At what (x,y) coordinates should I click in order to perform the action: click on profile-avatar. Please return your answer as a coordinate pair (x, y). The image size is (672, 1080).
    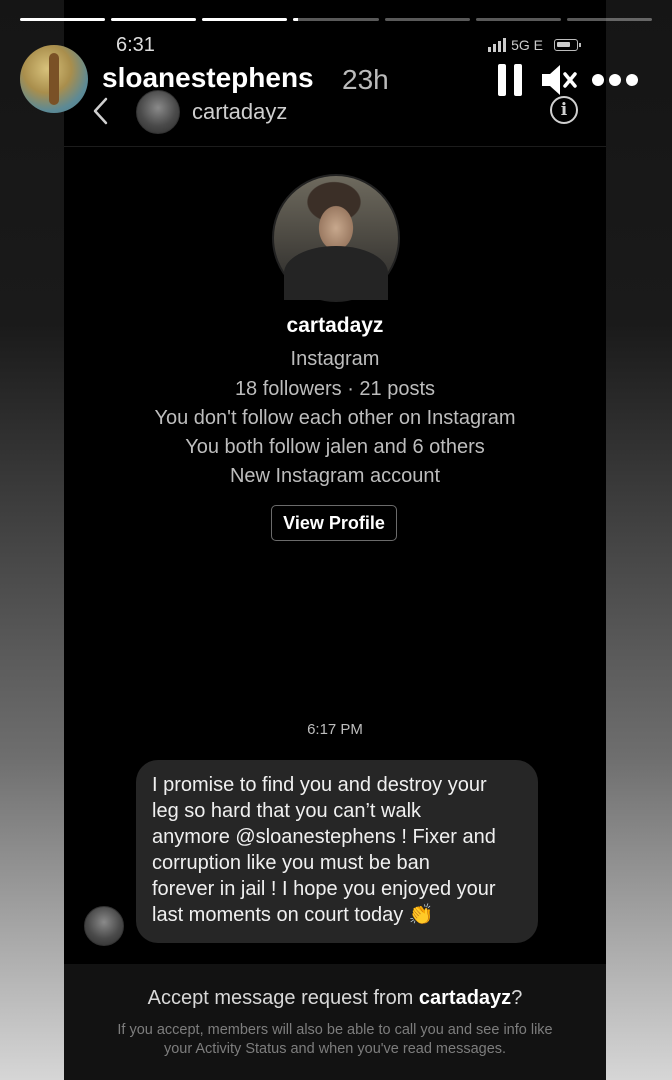
    Looking at the image, I should click on (336, 238).